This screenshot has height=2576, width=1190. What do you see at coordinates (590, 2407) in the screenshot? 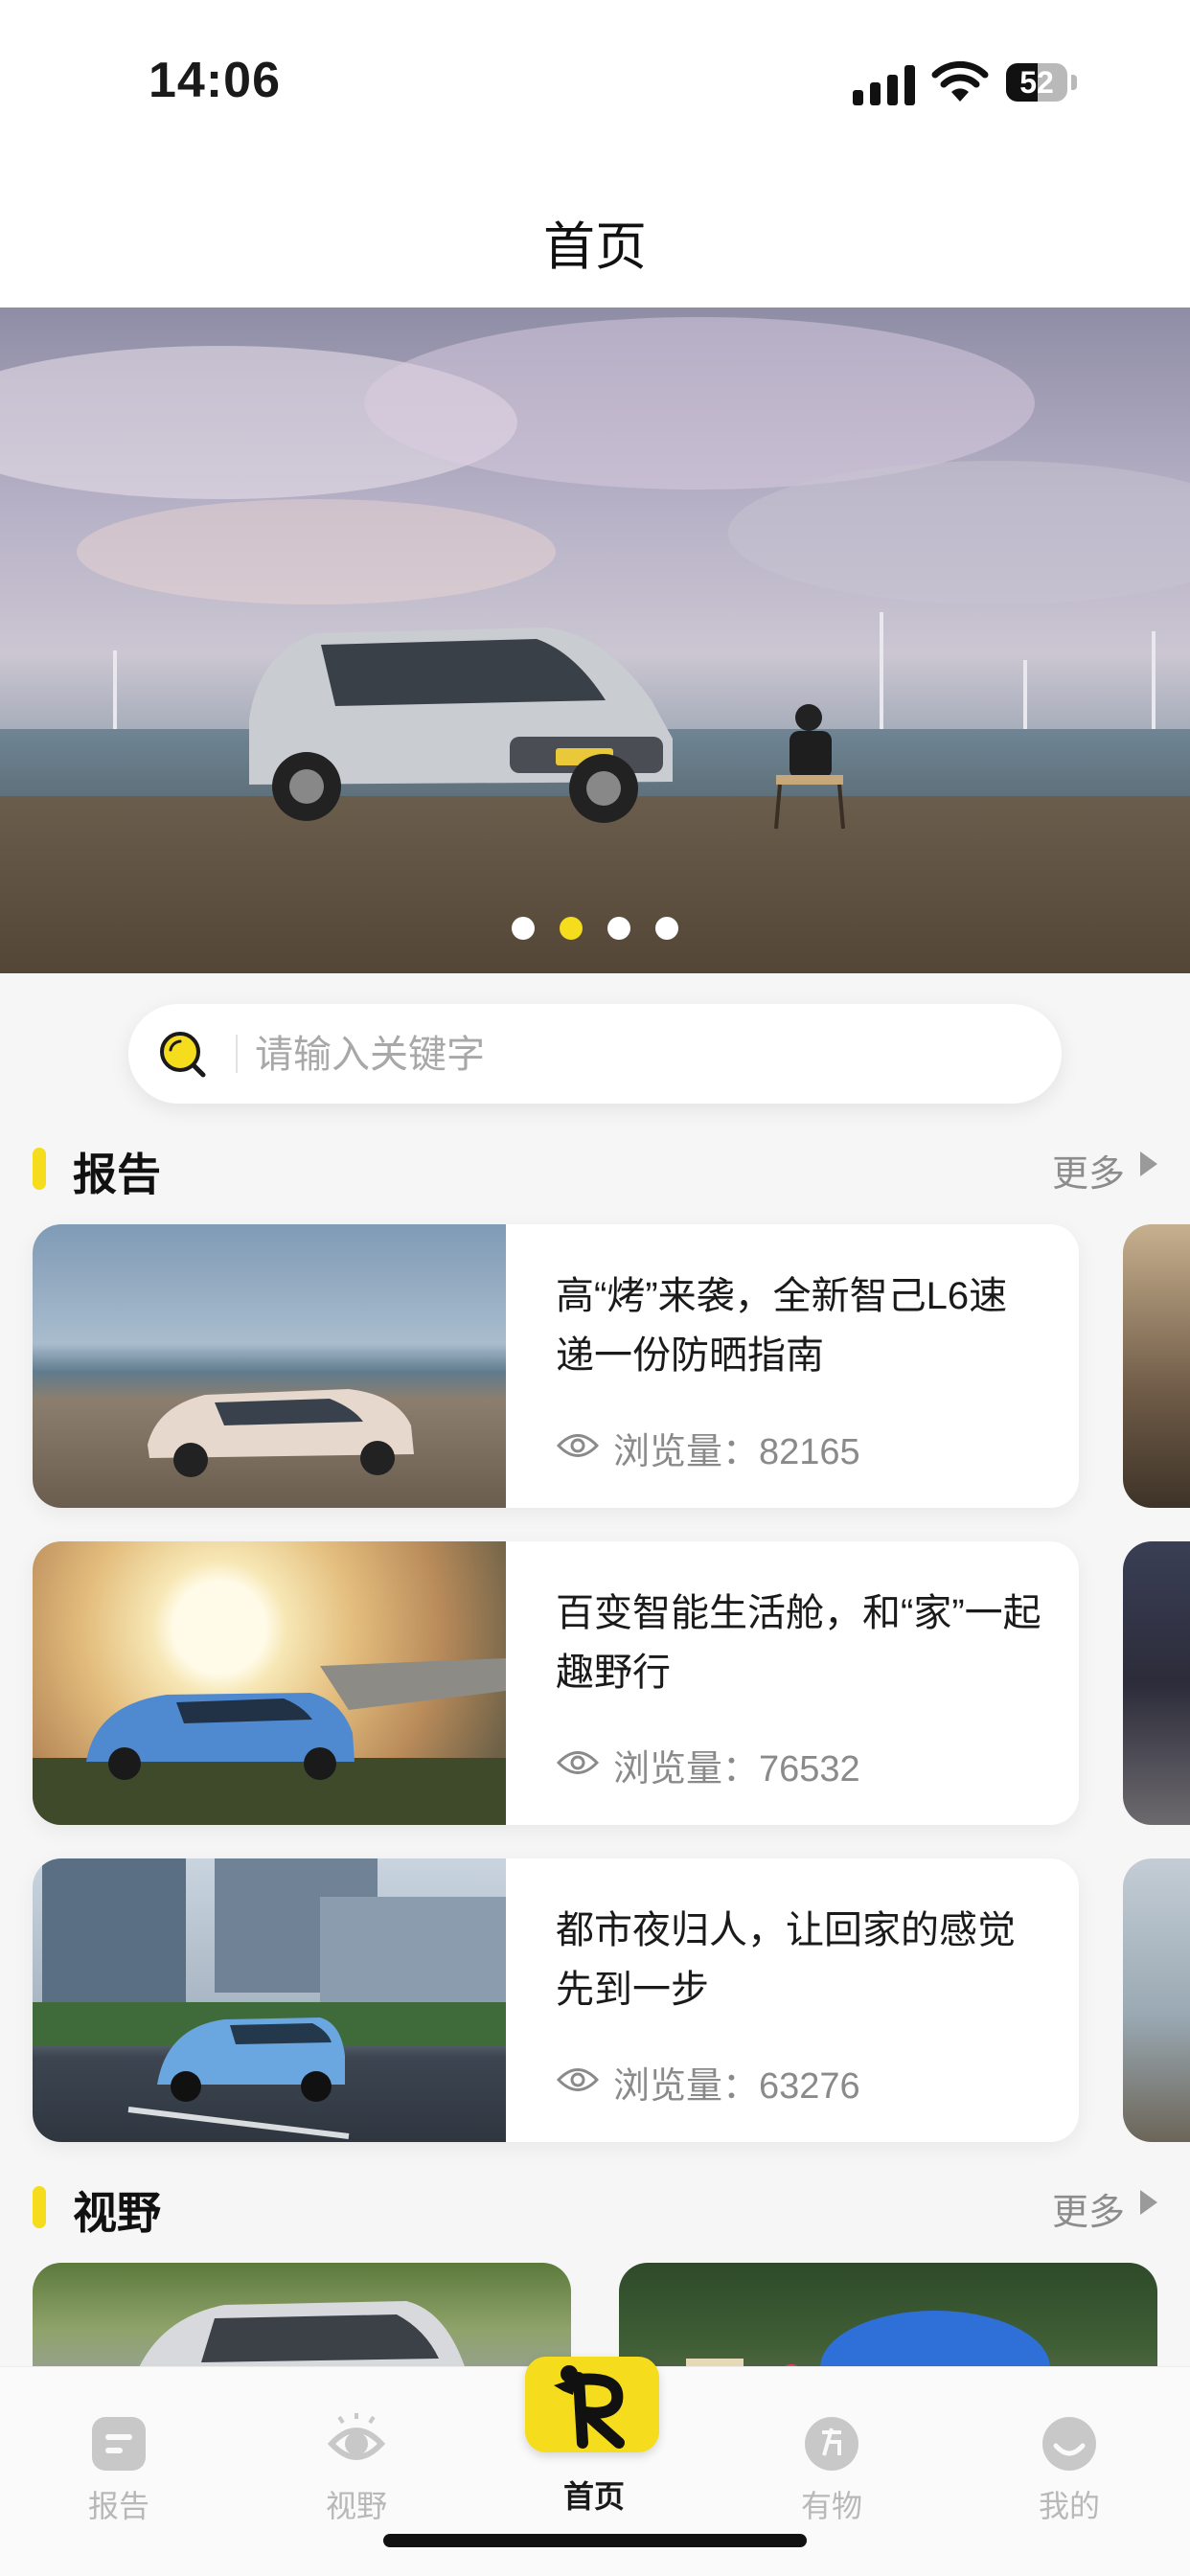
I see `home-r-logo-icon` at bounding box center [590, 2407].